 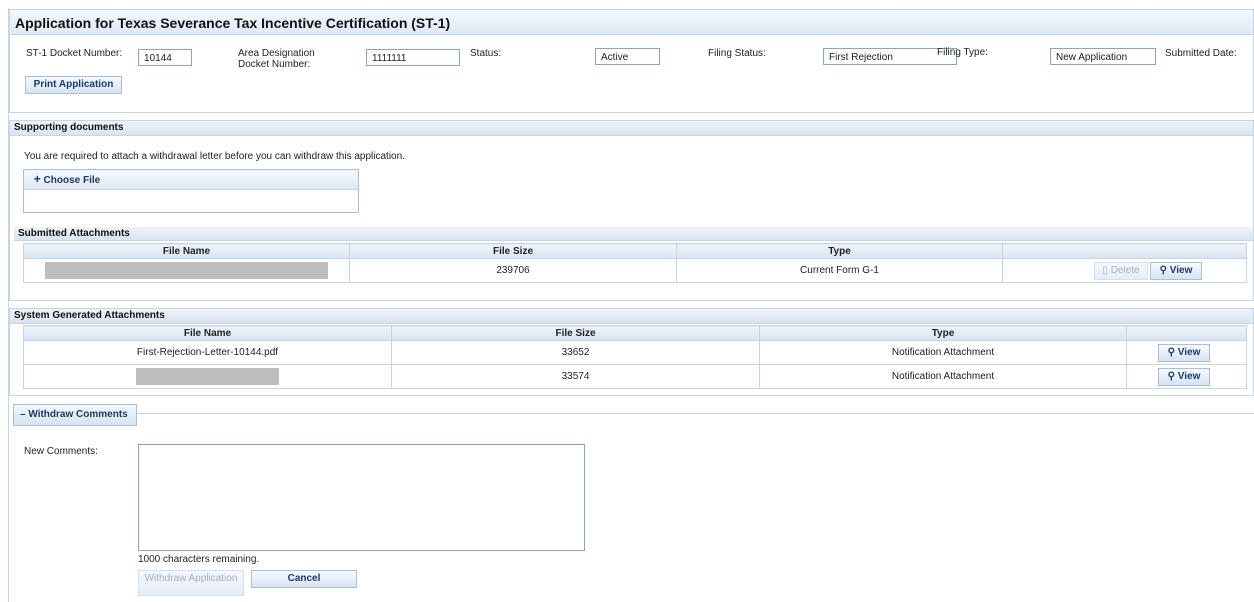 I want to click on submitted-attachments-header: Submitted Attachments, so click(x=633, y=234).